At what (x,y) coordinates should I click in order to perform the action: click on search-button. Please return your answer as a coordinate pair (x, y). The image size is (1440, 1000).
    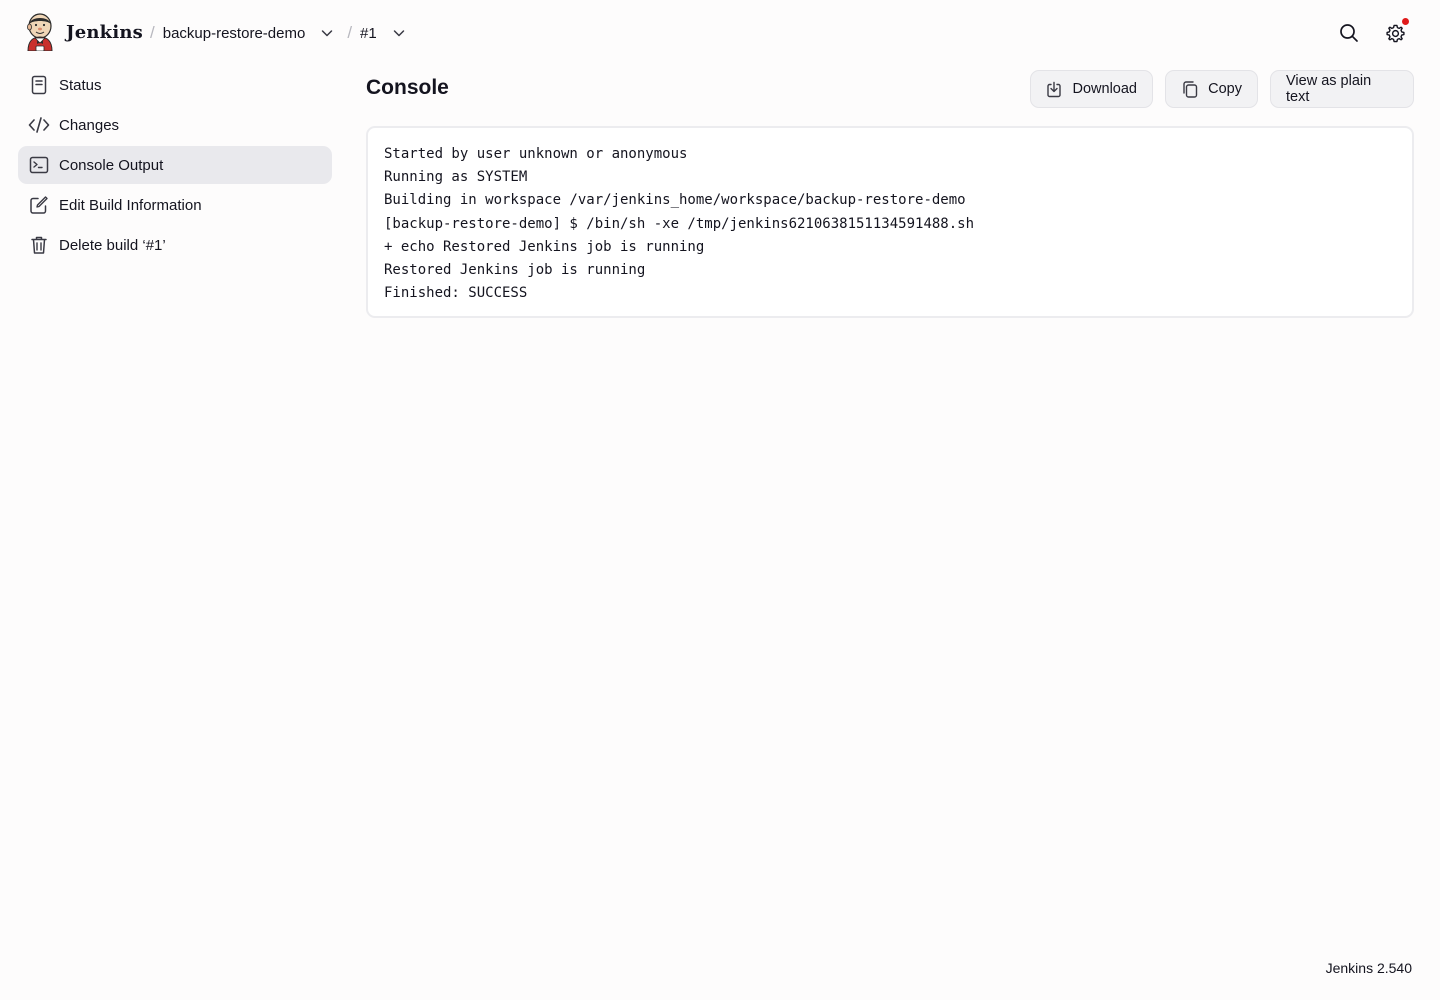
    Looking at the image, I should click on (1349, 33).